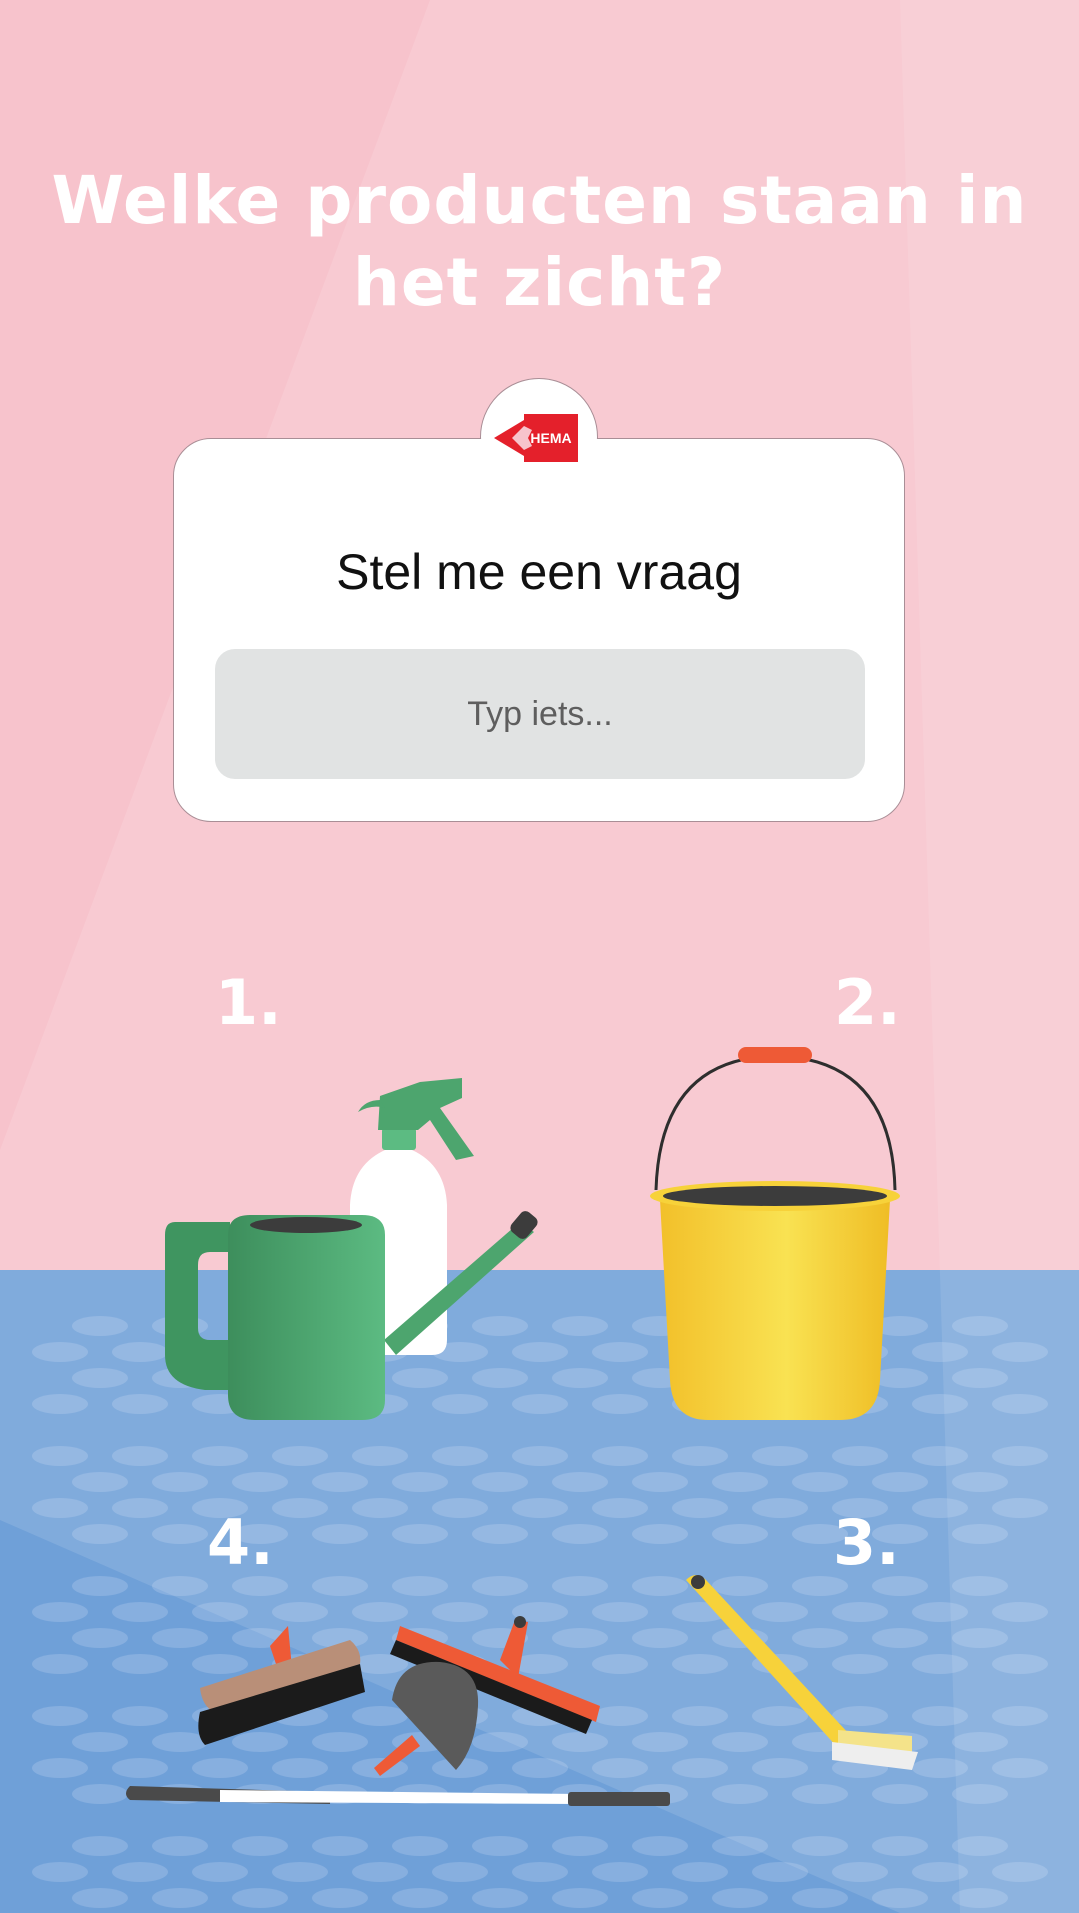 This screenshot has height=1913, width=1079. I want to click on bucket-icon, so click(775, 1233).